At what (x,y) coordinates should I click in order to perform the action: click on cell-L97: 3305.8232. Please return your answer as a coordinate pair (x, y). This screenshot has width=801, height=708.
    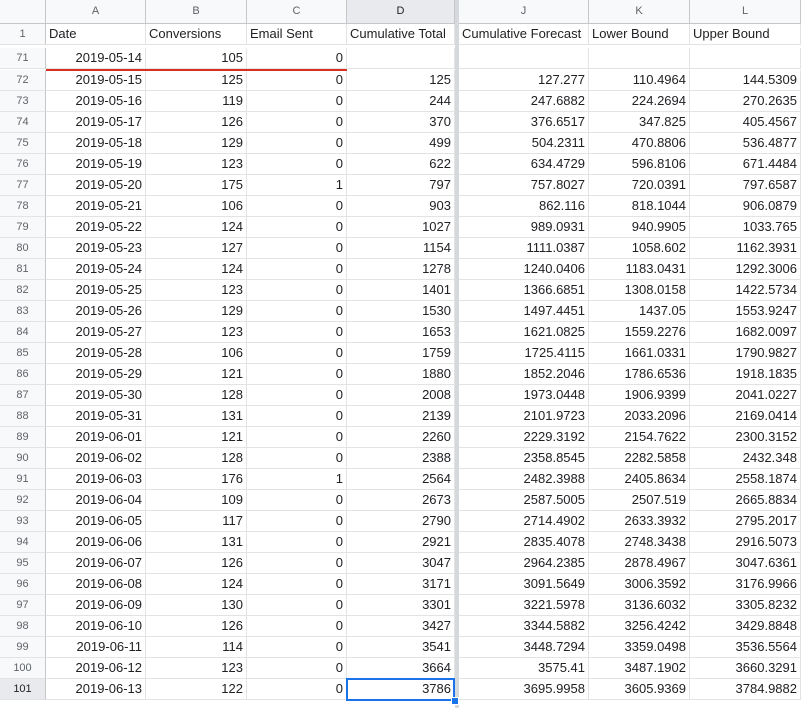
    Looking at the image, I should click on (745, 605).